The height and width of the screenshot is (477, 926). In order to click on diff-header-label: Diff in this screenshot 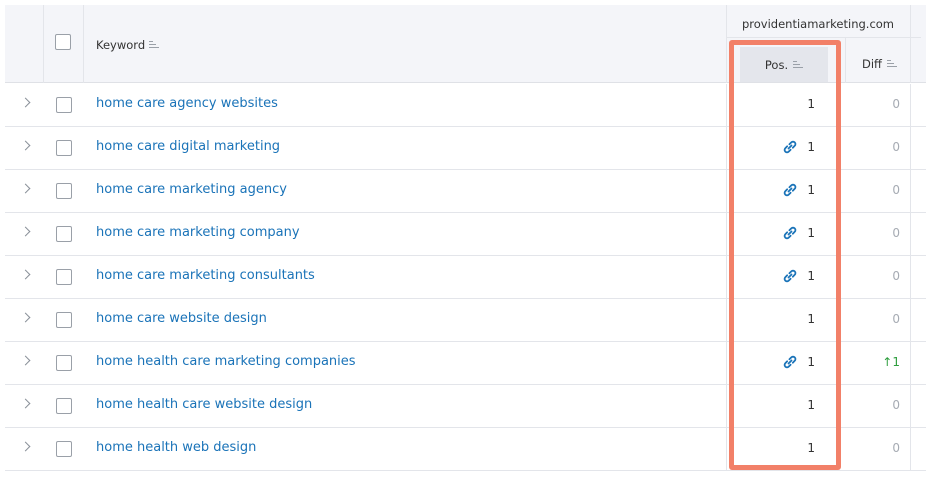, I will do `click(872, 64)`.